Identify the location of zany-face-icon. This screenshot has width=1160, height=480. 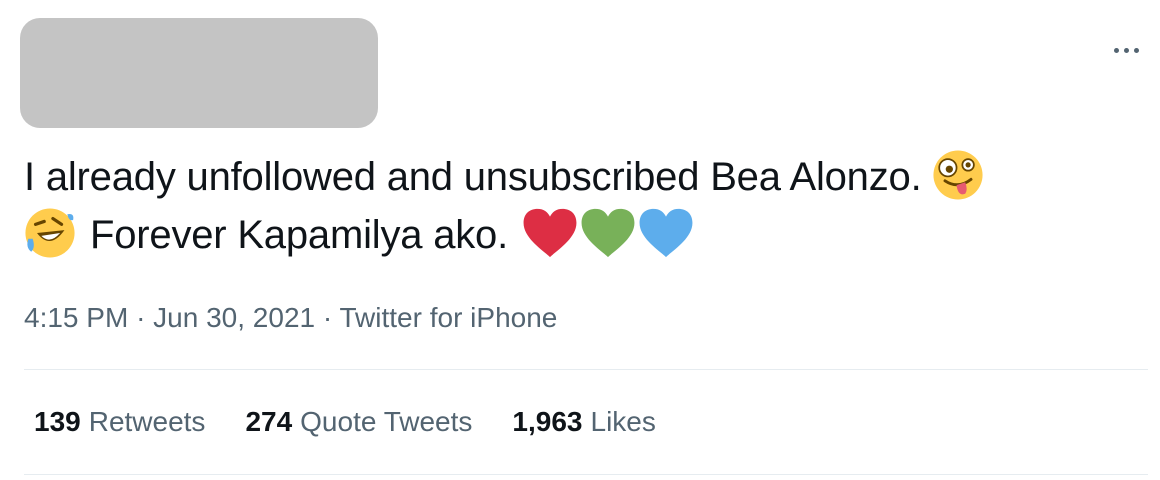
(958, 175).